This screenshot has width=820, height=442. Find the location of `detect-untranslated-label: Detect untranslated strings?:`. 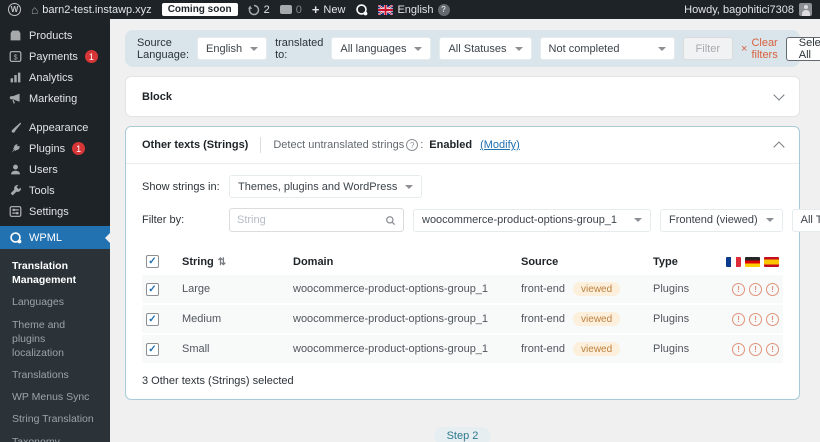

detect-untranslated-label: Detect untranslated strings?: is located at coordinates (348, 145).